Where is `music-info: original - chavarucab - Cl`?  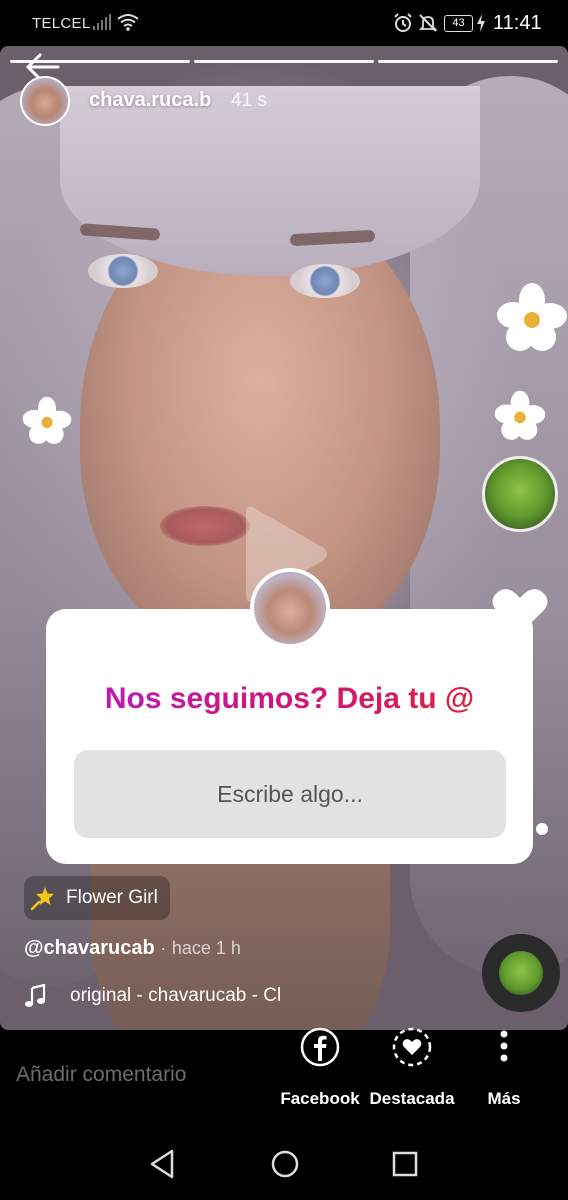 music-info: original - chavarucab - Cl is located at coordinates (167, 996).